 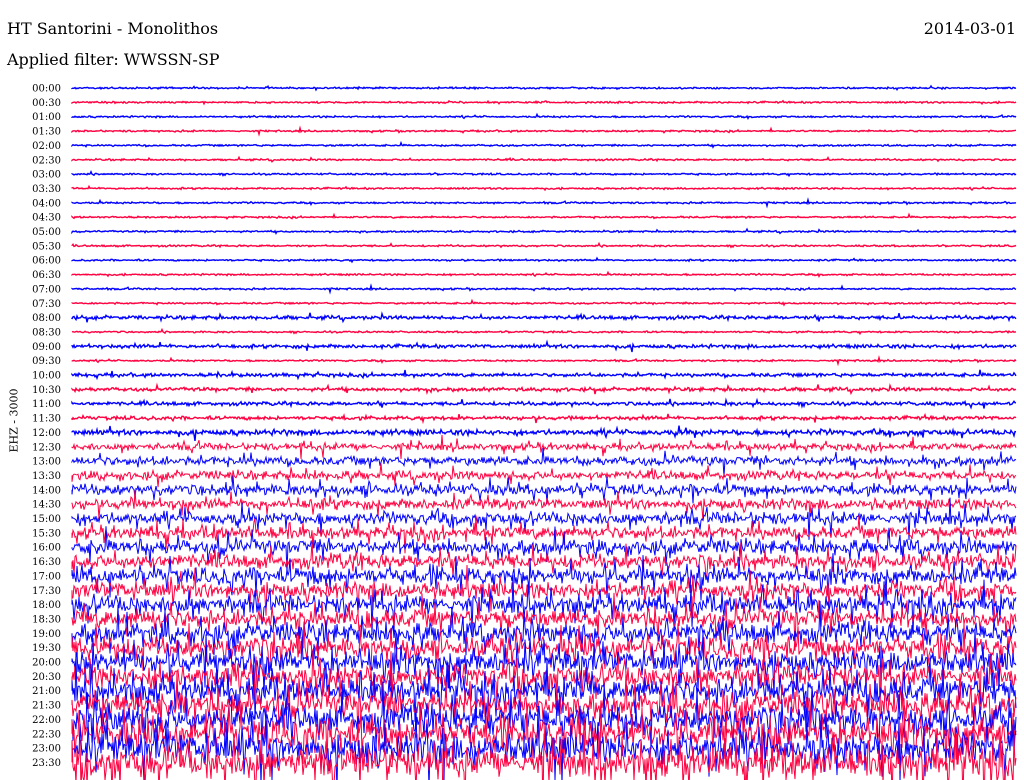 I want to click on row-time-label: 23:30, so click(x=46, y=763).